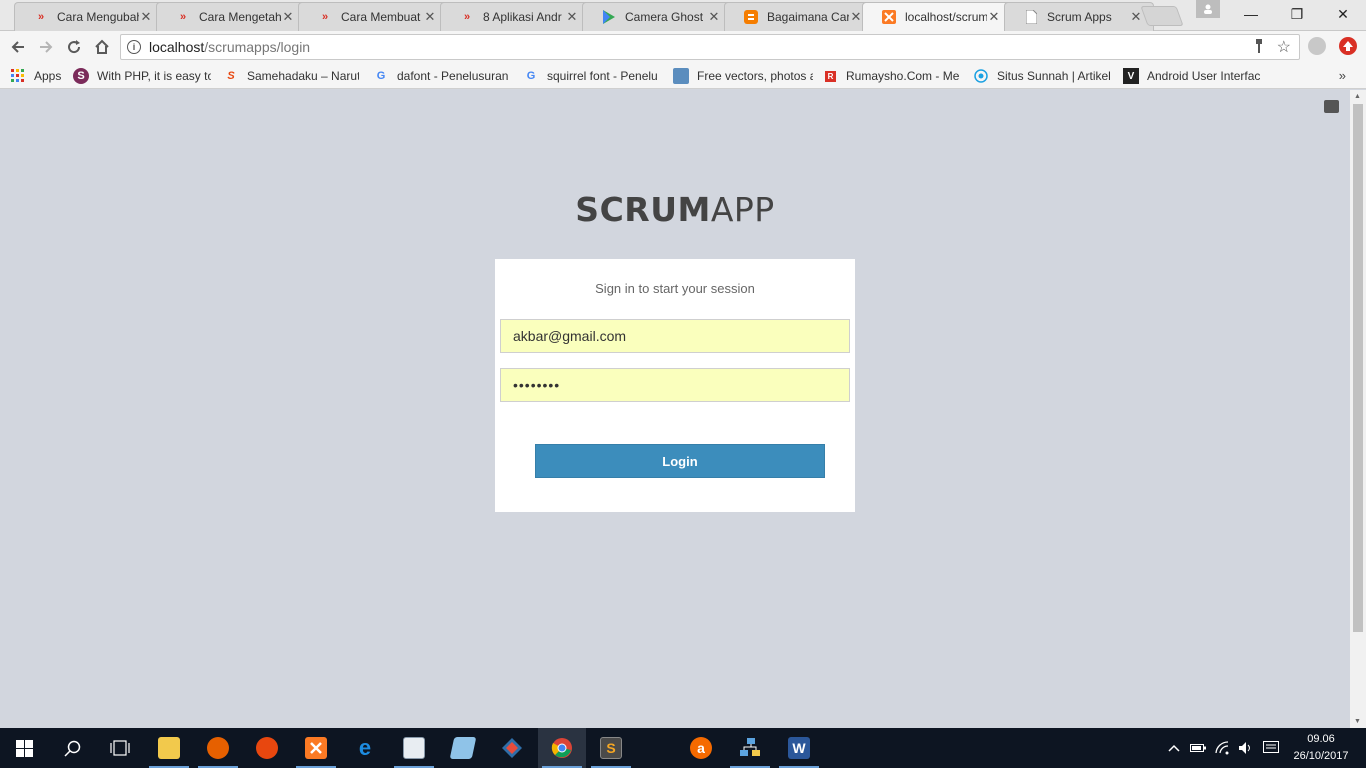  Describe the element at coordinates (562, 748) in the screenshot. I see `taskbar-app-chrome` at that location.